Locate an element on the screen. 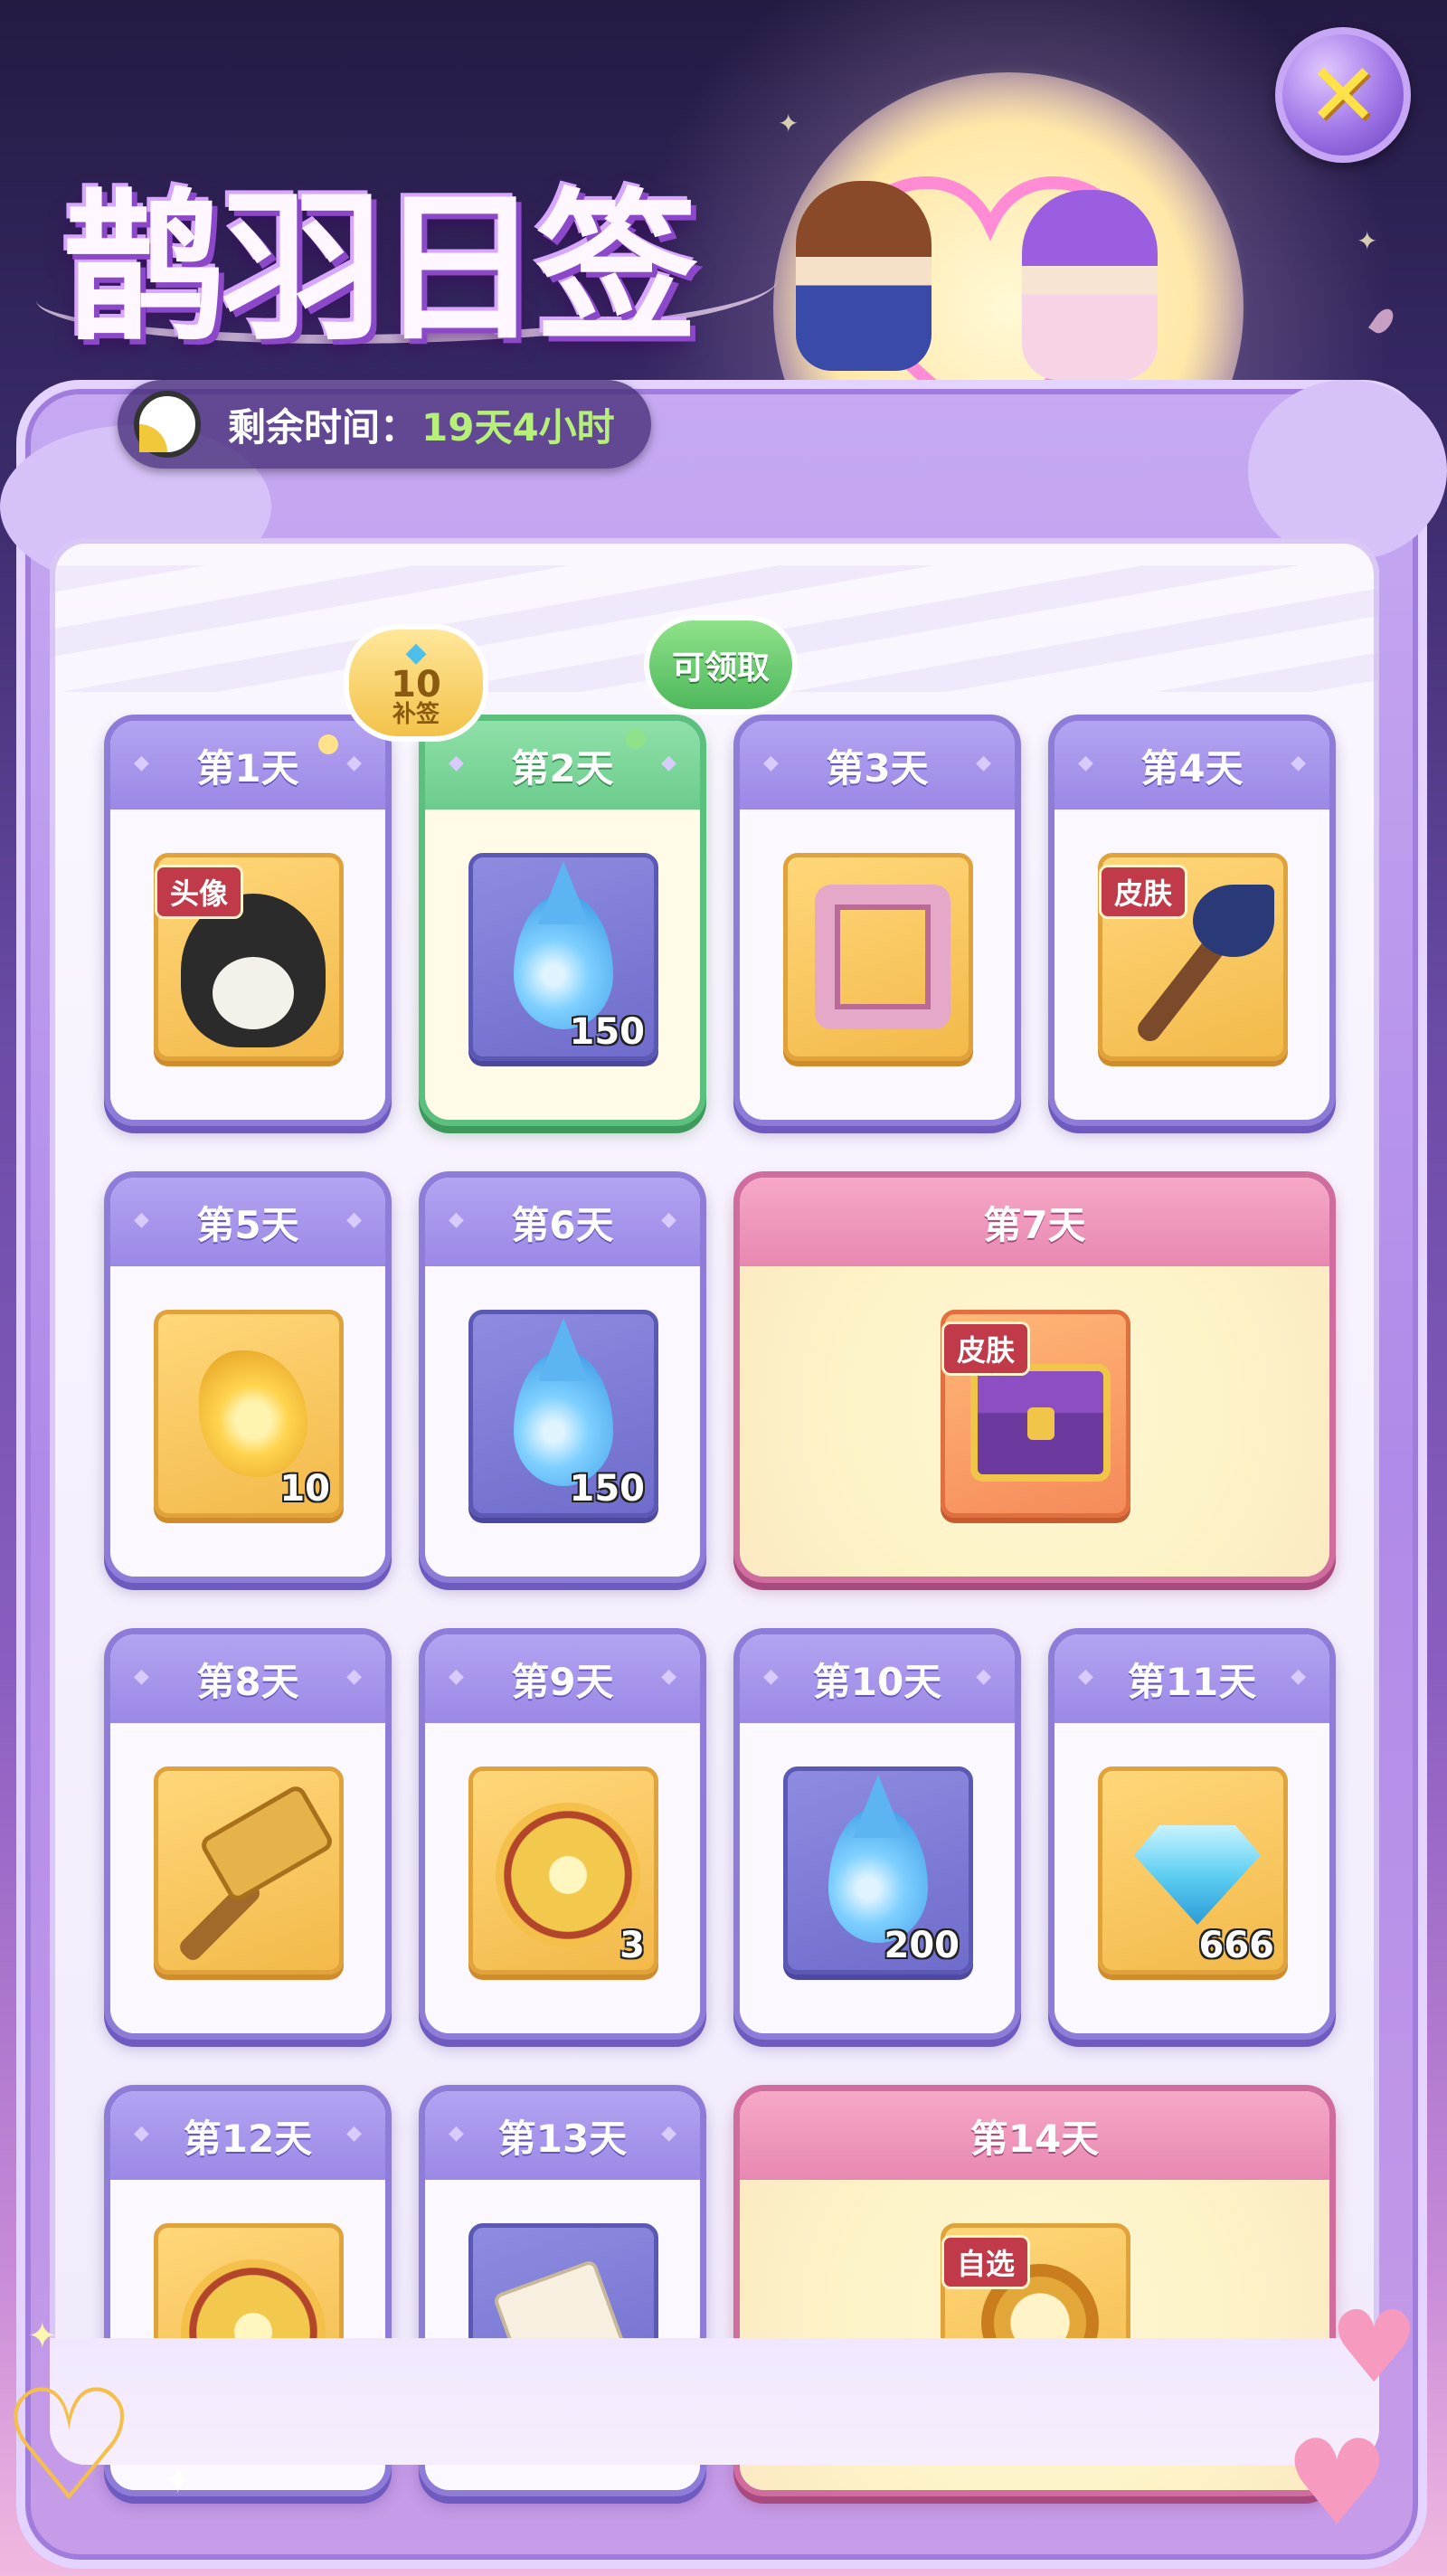  day-card-header: 第7天 is located at coordinates (1035, 1222).